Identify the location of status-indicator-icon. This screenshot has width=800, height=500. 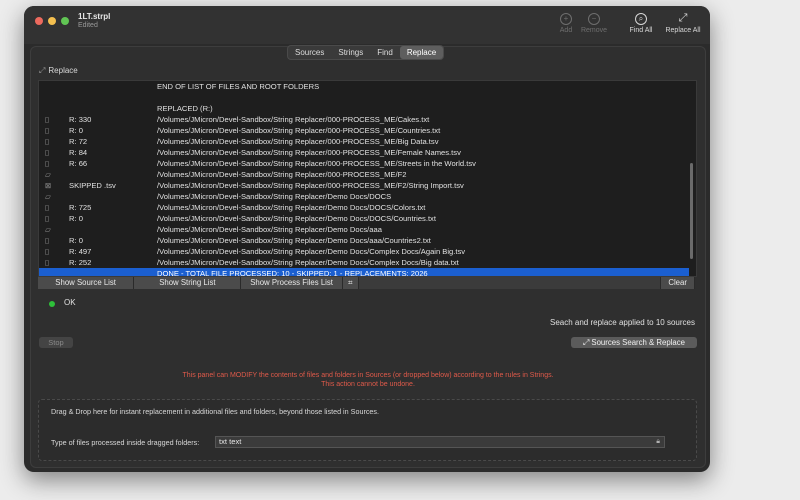
(52, 304).